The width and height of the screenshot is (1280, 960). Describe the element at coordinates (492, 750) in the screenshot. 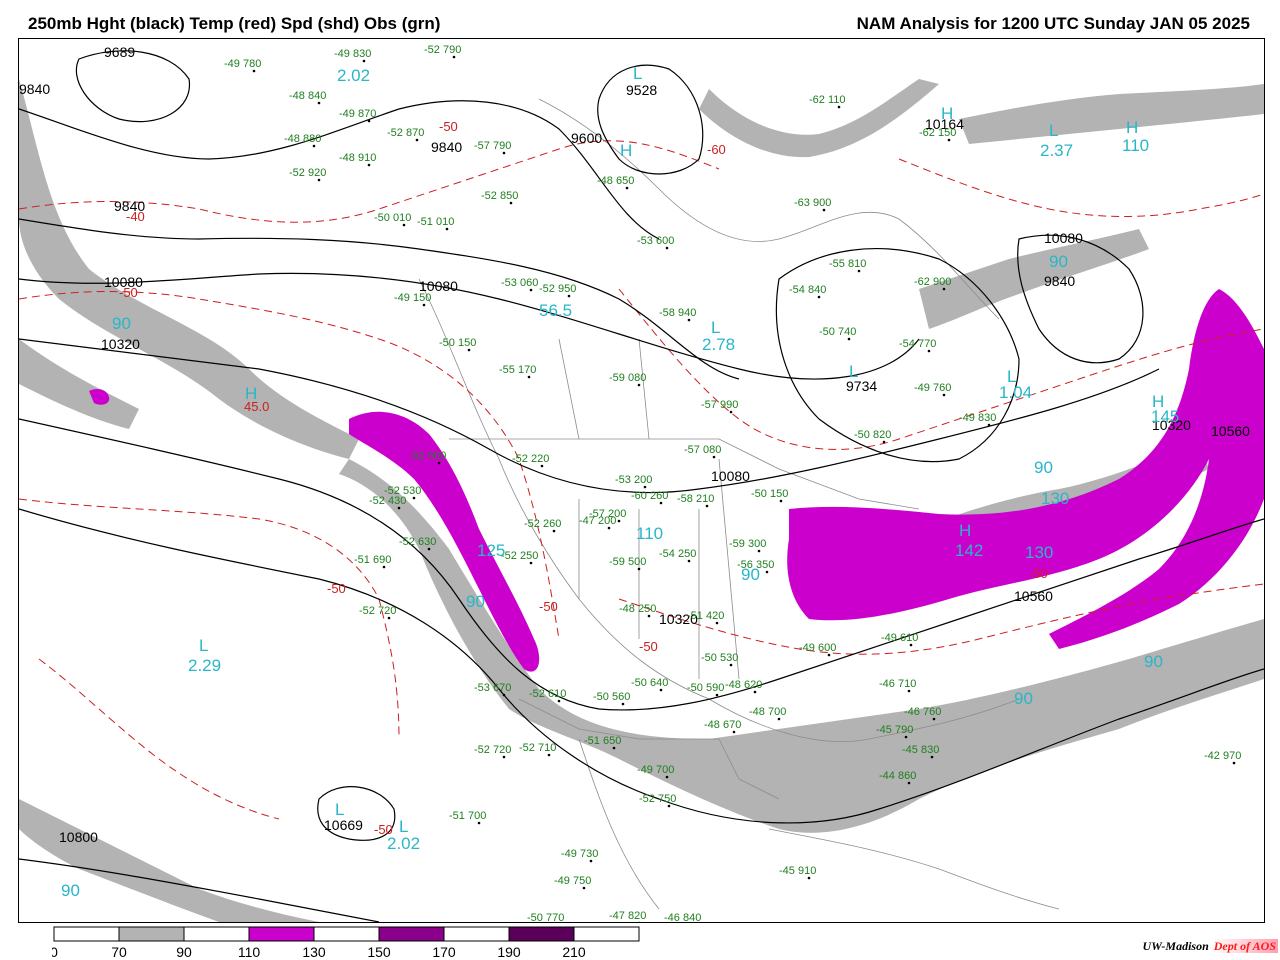

I see `station-obs: -52 720` at that location.